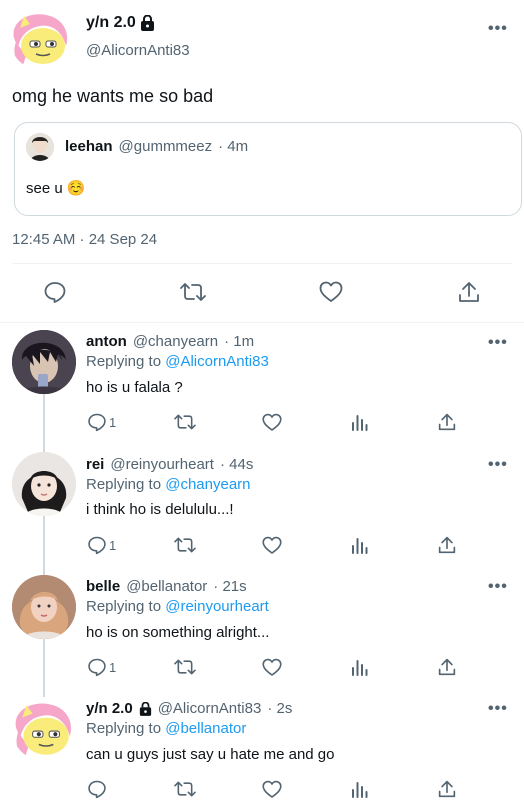 The height and width of the screenshot is (810, 524). Describe the element at coordinates (217, 606) in the screenshot. I see `replying-to-link: @reinyourheart` at that location.